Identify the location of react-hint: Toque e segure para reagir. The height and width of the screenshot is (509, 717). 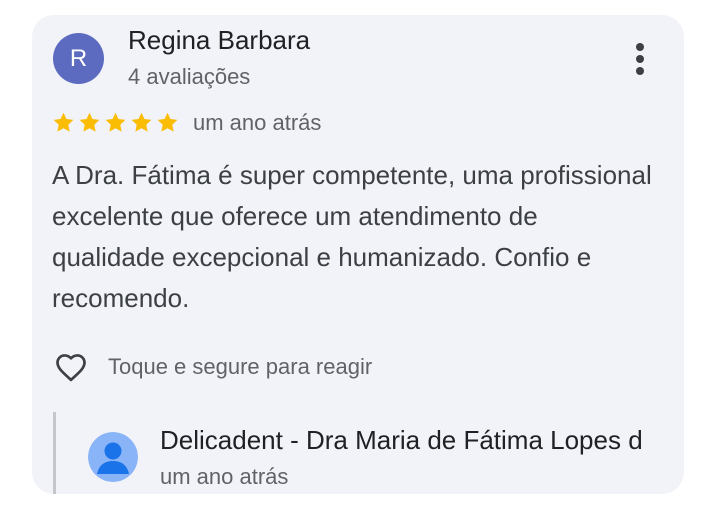
(240, 366).